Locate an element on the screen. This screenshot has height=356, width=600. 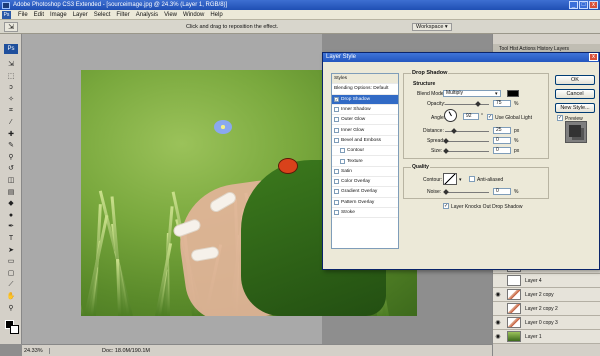
style-item-pattern-overlay: Pattern Overlay is located at coordinates (365, 203).